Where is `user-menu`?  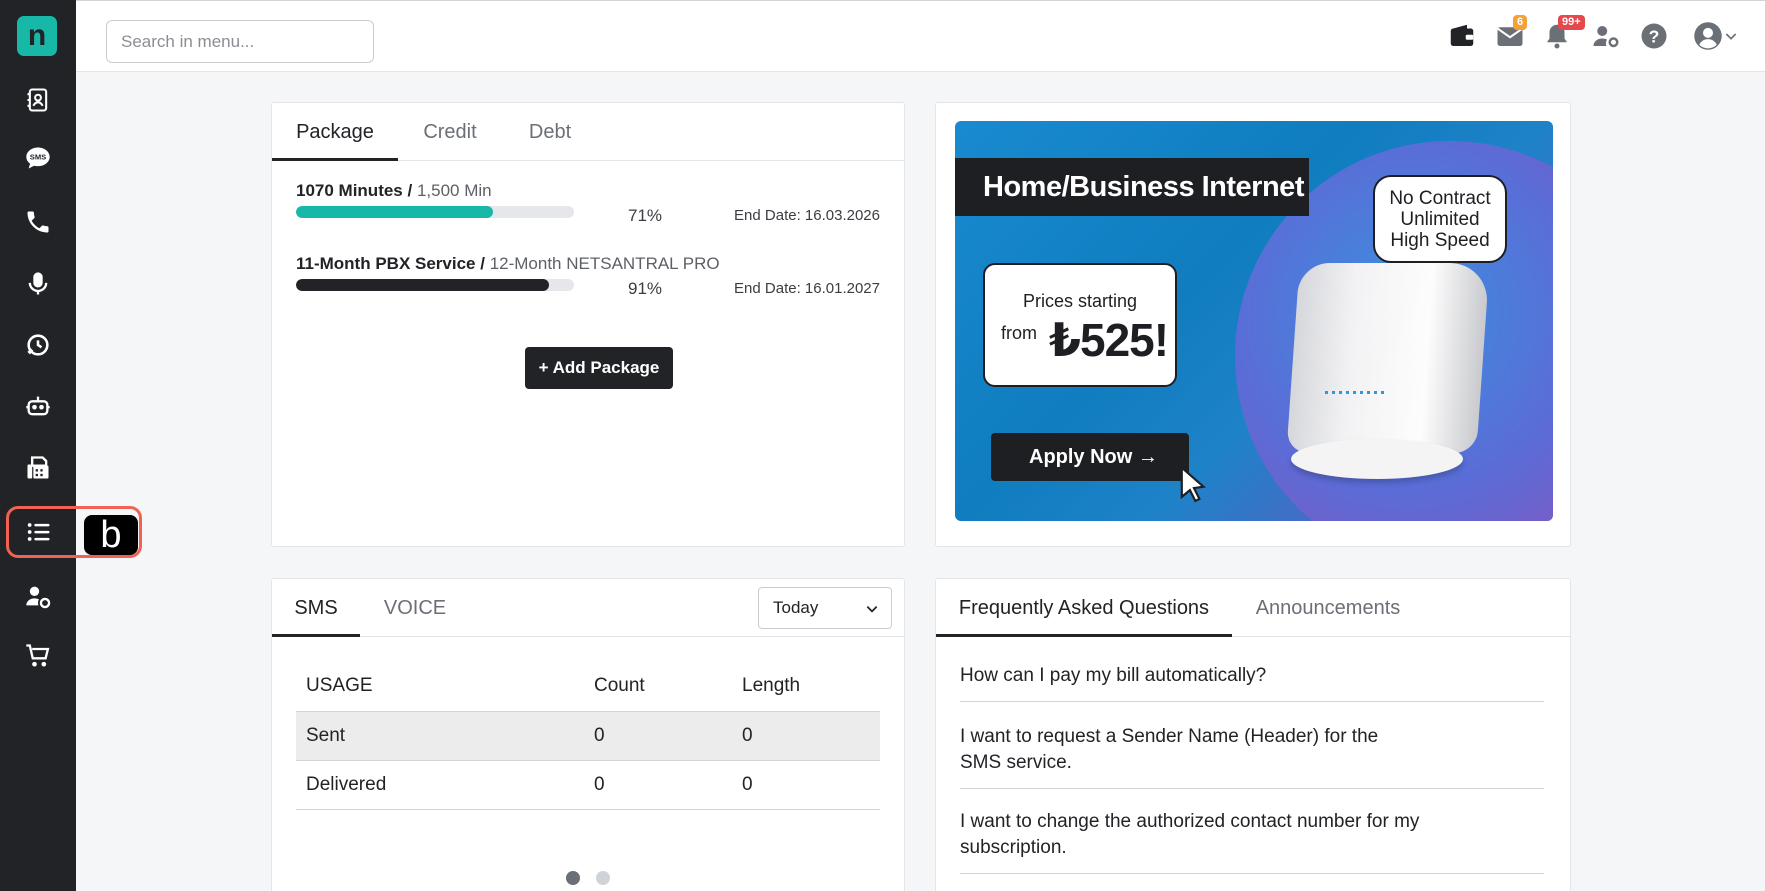
user-menu is located at coordinates (1716, 36).